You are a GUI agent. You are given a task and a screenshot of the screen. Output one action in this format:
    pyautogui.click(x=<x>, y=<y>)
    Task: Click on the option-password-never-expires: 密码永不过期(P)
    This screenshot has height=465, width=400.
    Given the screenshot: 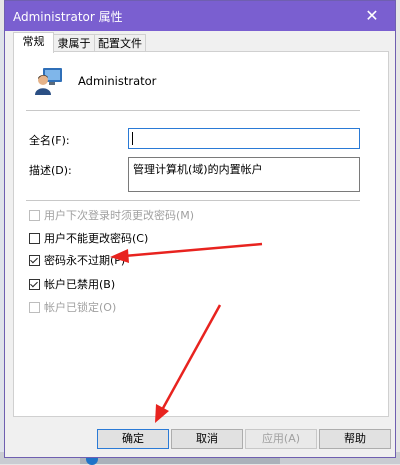 What is the action you would take?
    pyautogui.click(x=77, y=260)
    